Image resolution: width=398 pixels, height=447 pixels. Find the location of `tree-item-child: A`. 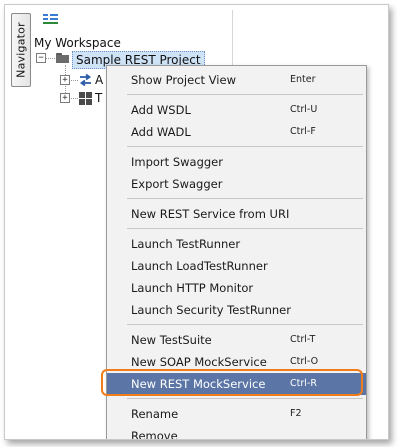

tree-item-child: A is located at coordinates (99, 80).